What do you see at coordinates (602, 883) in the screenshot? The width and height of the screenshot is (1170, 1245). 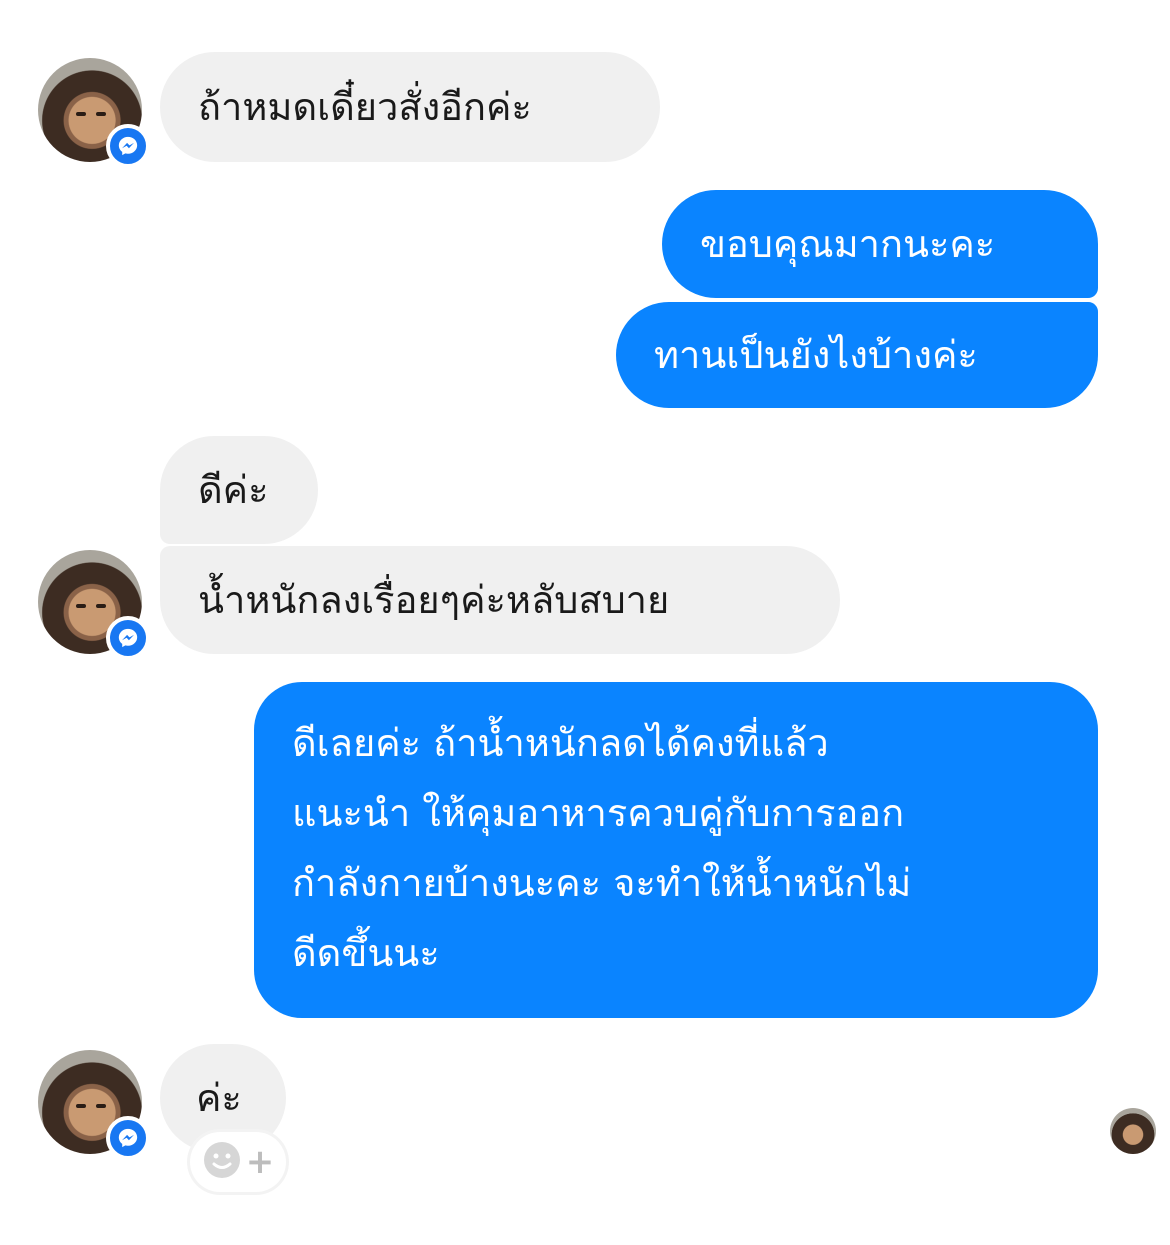 I see `message-line: กำลังกายบ้างนะคะ จะทำให้น้ำหนักไม่` at bounding box center [602, 883].